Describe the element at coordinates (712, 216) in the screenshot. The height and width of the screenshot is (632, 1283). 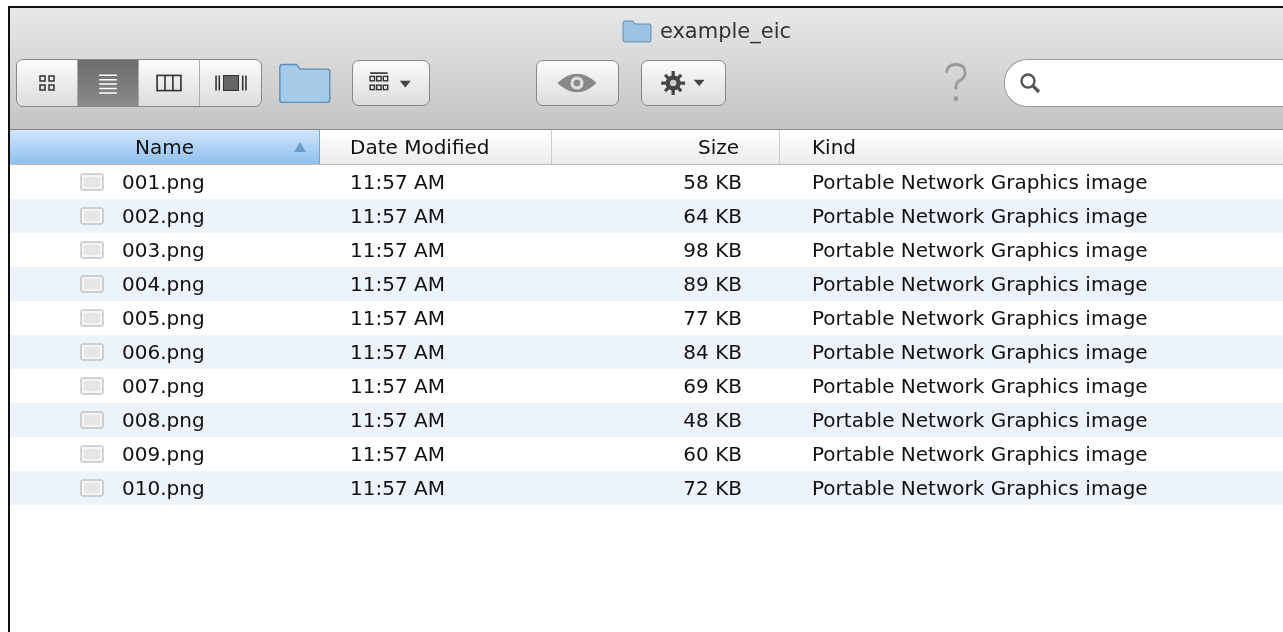
I see `file-size: 64 KB` at that location.